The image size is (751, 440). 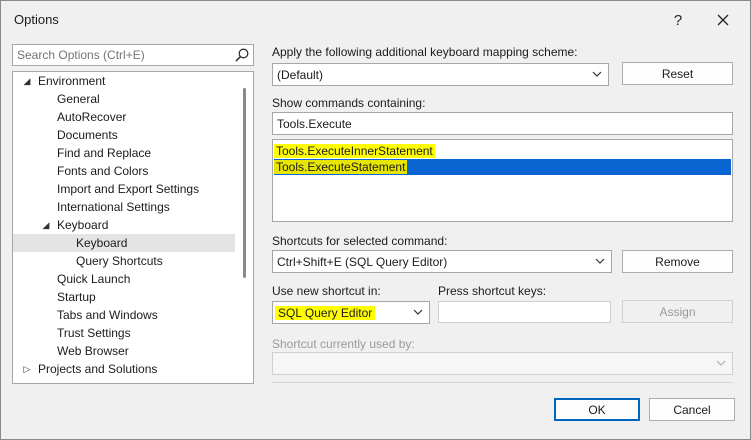 I want to click on tree-item-international: International Settings, so click(x=124, y=207).